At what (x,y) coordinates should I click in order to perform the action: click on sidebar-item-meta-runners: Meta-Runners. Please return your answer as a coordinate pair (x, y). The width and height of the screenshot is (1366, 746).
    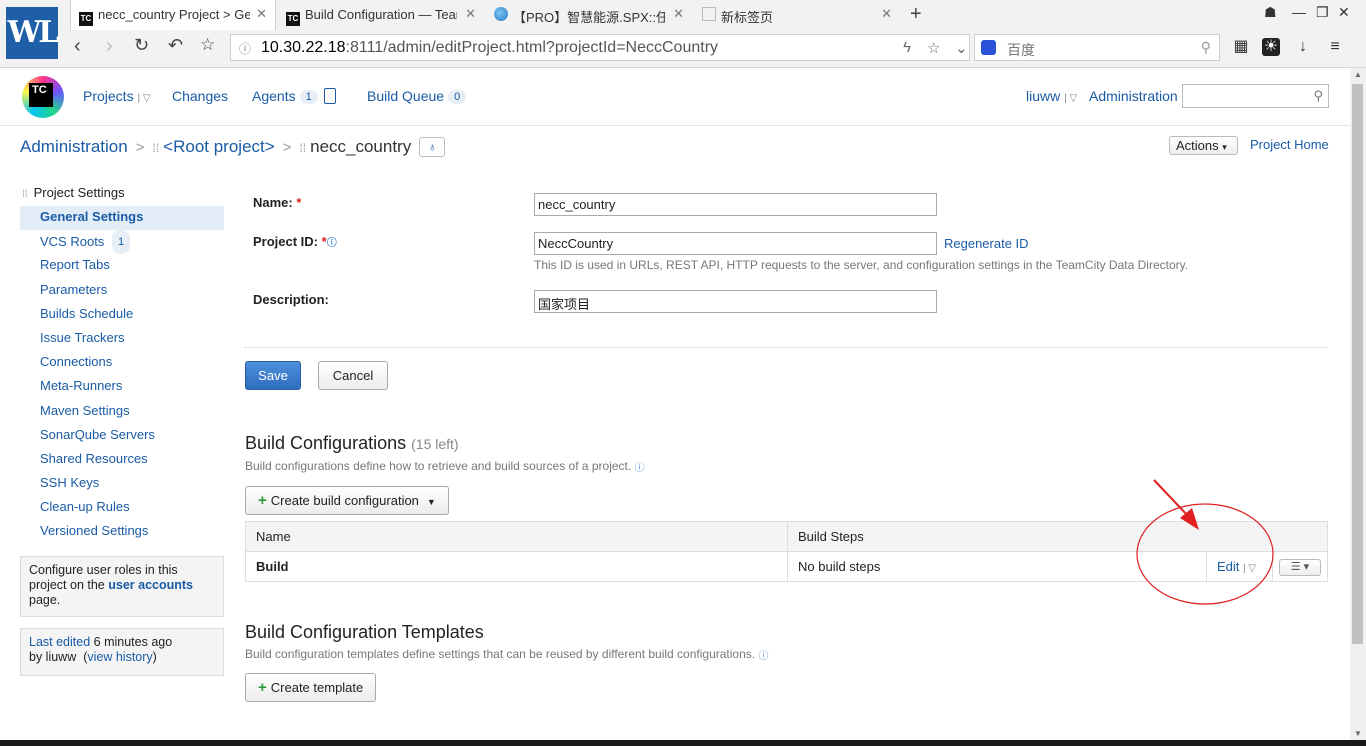
    Looking at the image, I should click on (122, 387).